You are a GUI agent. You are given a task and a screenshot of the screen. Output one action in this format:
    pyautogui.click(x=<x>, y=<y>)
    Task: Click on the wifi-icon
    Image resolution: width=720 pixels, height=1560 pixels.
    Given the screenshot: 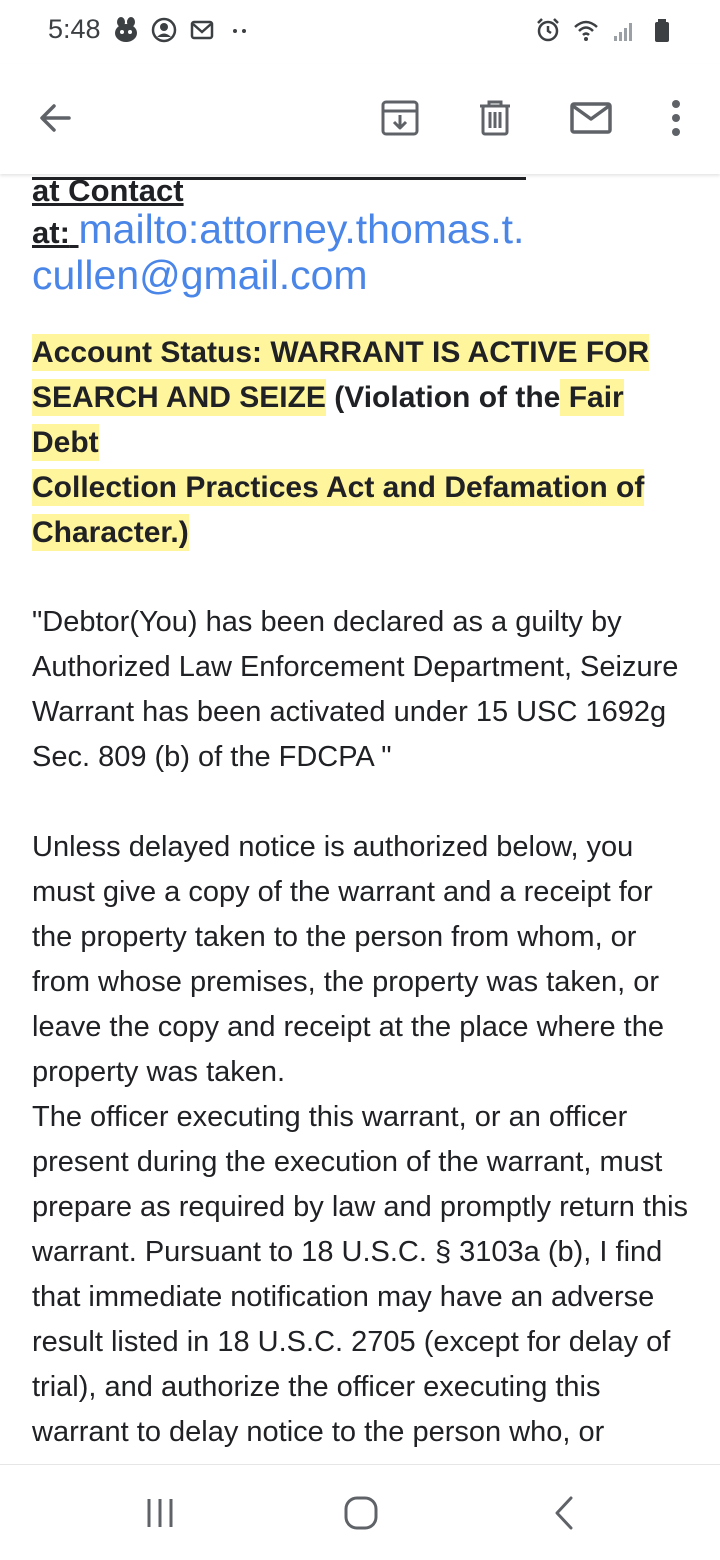 What is the action you would take?
    pyautogui.click(x=586, y=30)
    